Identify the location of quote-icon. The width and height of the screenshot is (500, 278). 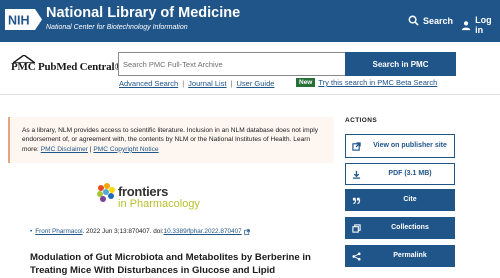
(356, 200).